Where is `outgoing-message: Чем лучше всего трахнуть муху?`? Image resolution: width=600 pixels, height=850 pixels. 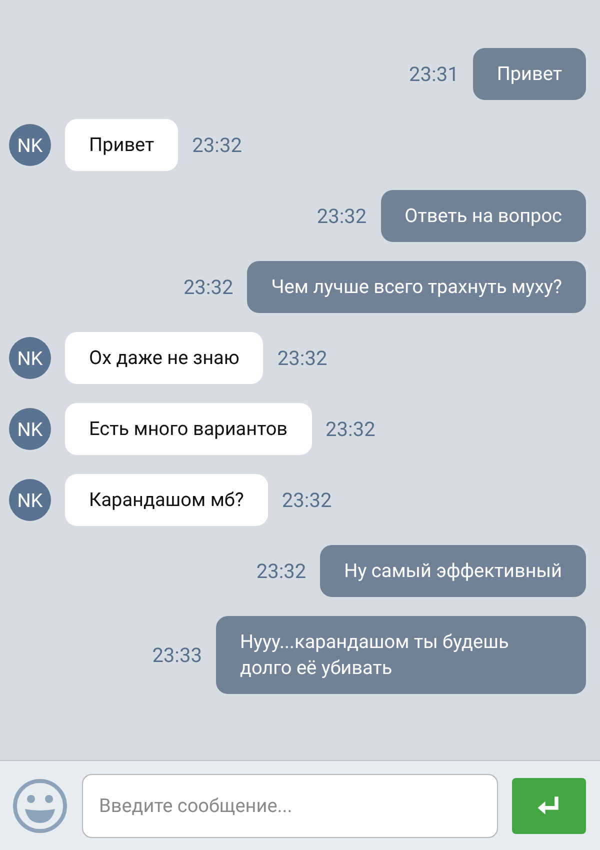 outgoing-message: Чем лучше всего трахнуть муху? is located at coordinates (416, 287).